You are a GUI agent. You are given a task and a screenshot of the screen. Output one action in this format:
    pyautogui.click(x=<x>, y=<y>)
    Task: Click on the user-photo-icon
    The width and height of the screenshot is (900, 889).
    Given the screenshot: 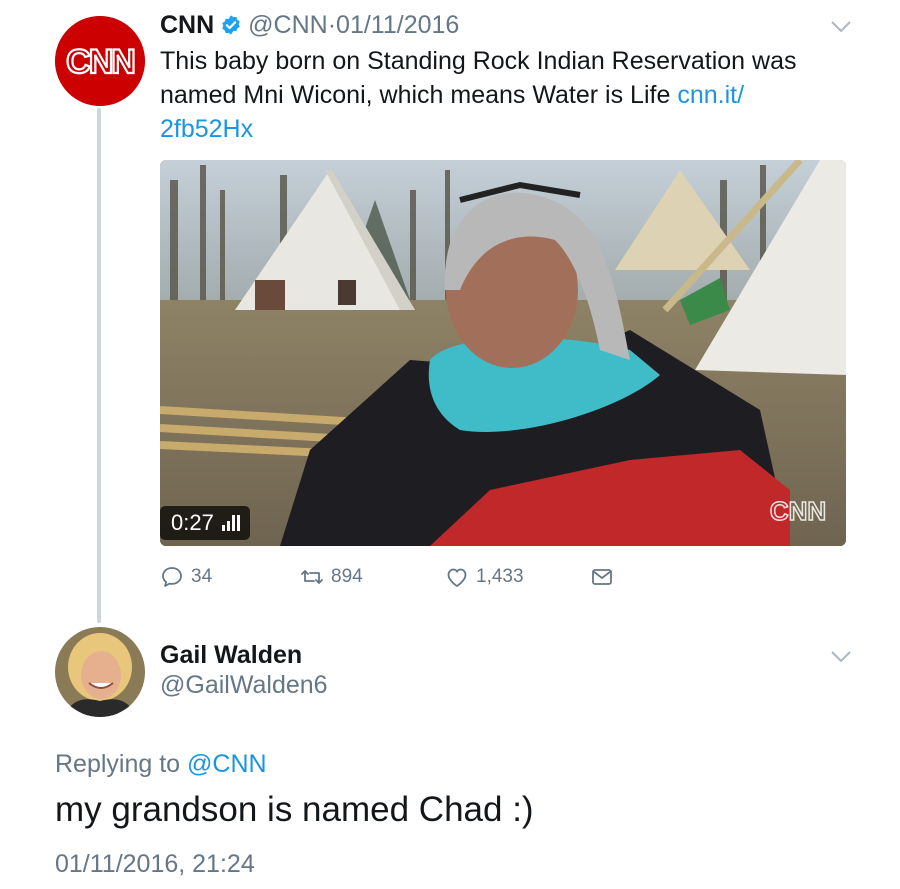 What is the action you would take?
    pyautogui.click(x=100, y=672)
    